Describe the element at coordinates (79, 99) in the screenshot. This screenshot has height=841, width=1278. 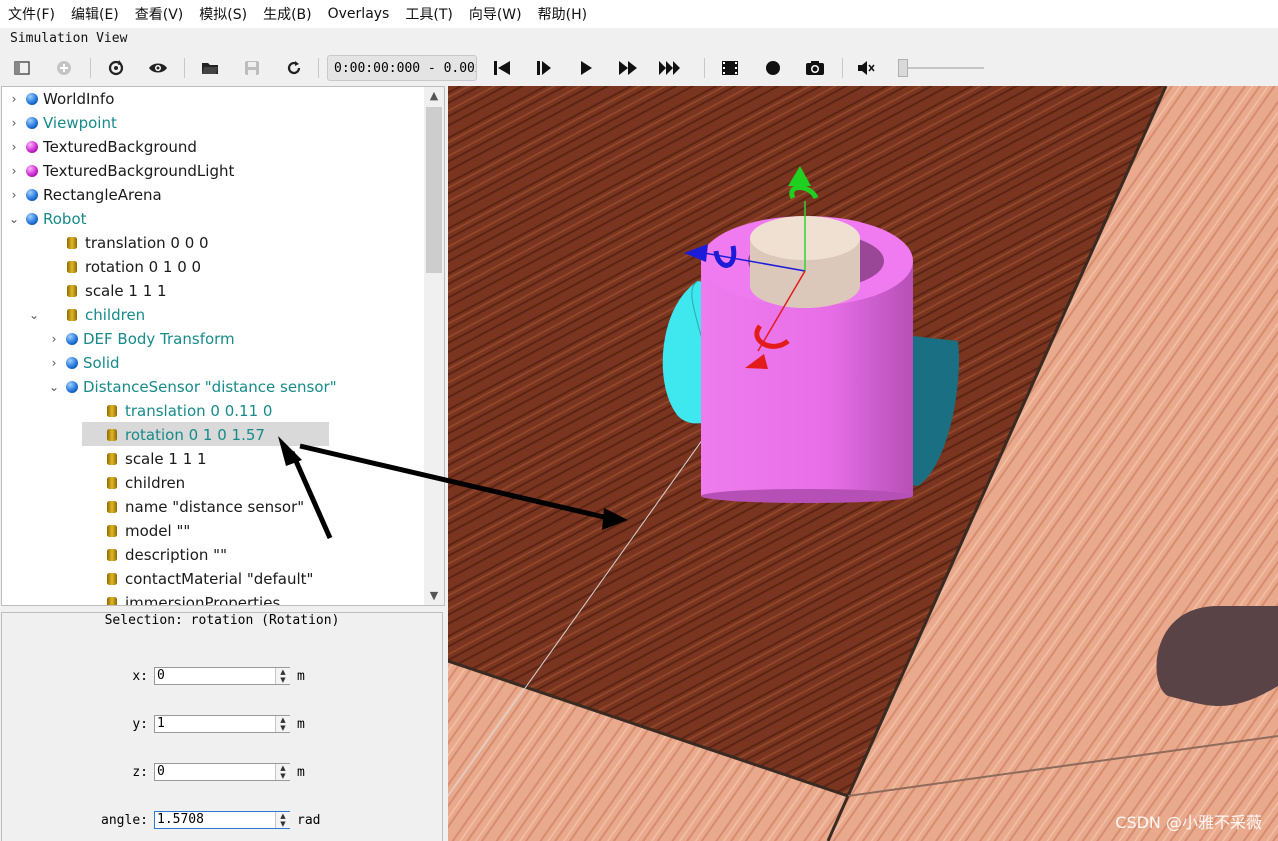
I see `tree-row-label: WorldInfo` at that location.